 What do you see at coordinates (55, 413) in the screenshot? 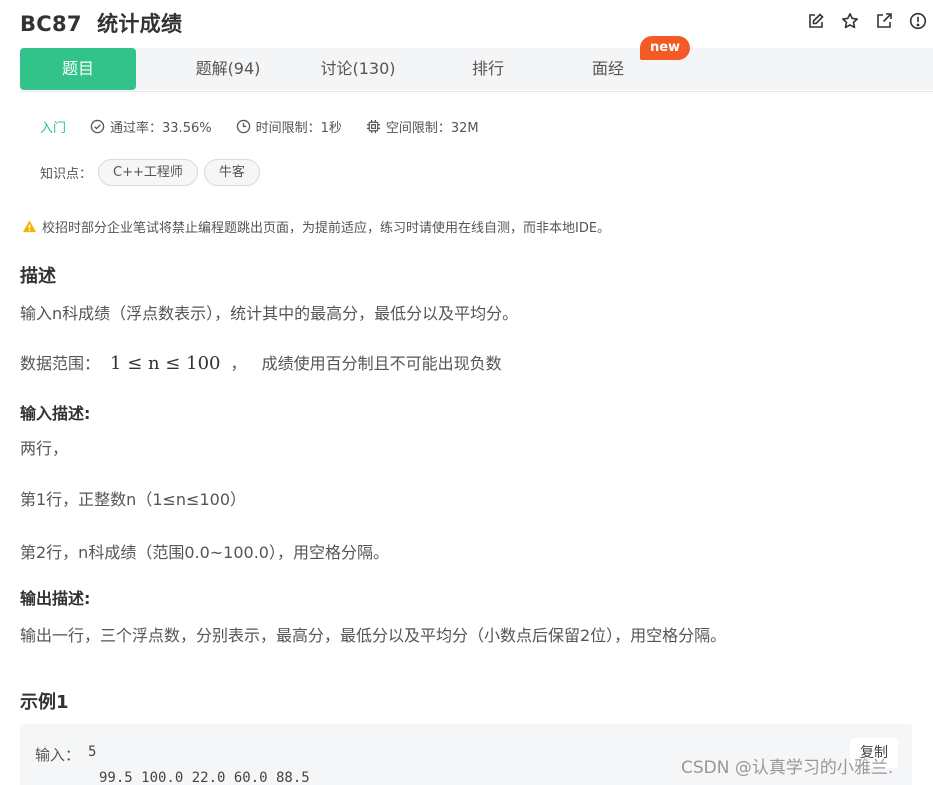
I see `input-desc-heading: 输入描述:` at bounding box center [55, 413].